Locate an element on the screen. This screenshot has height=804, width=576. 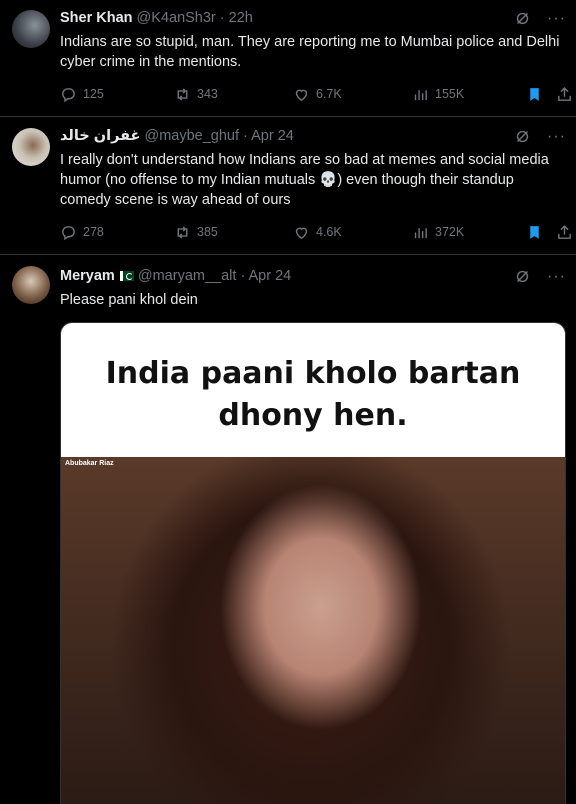
display-name: Meryam is located at coordinates (87, 276).